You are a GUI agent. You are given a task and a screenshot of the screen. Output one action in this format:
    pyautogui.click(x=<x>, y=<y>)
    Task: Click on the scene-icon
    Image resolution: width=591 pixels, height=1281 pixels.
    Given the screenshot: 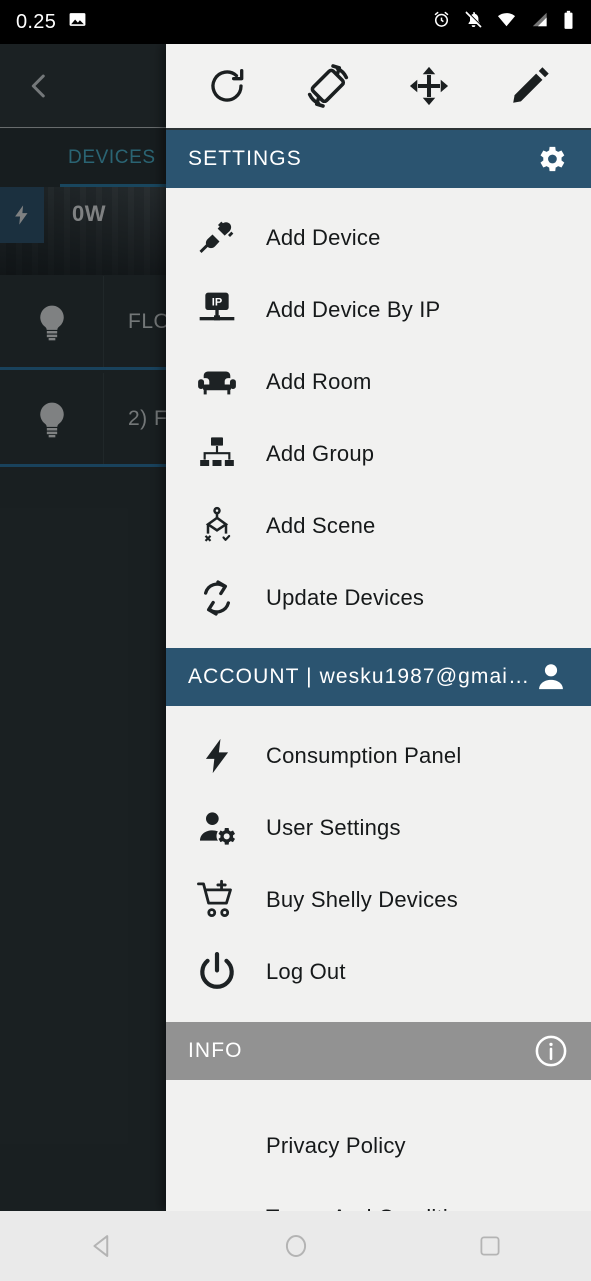 What is the action you would take?
    pyautogui.click(x=217, y=526)
    